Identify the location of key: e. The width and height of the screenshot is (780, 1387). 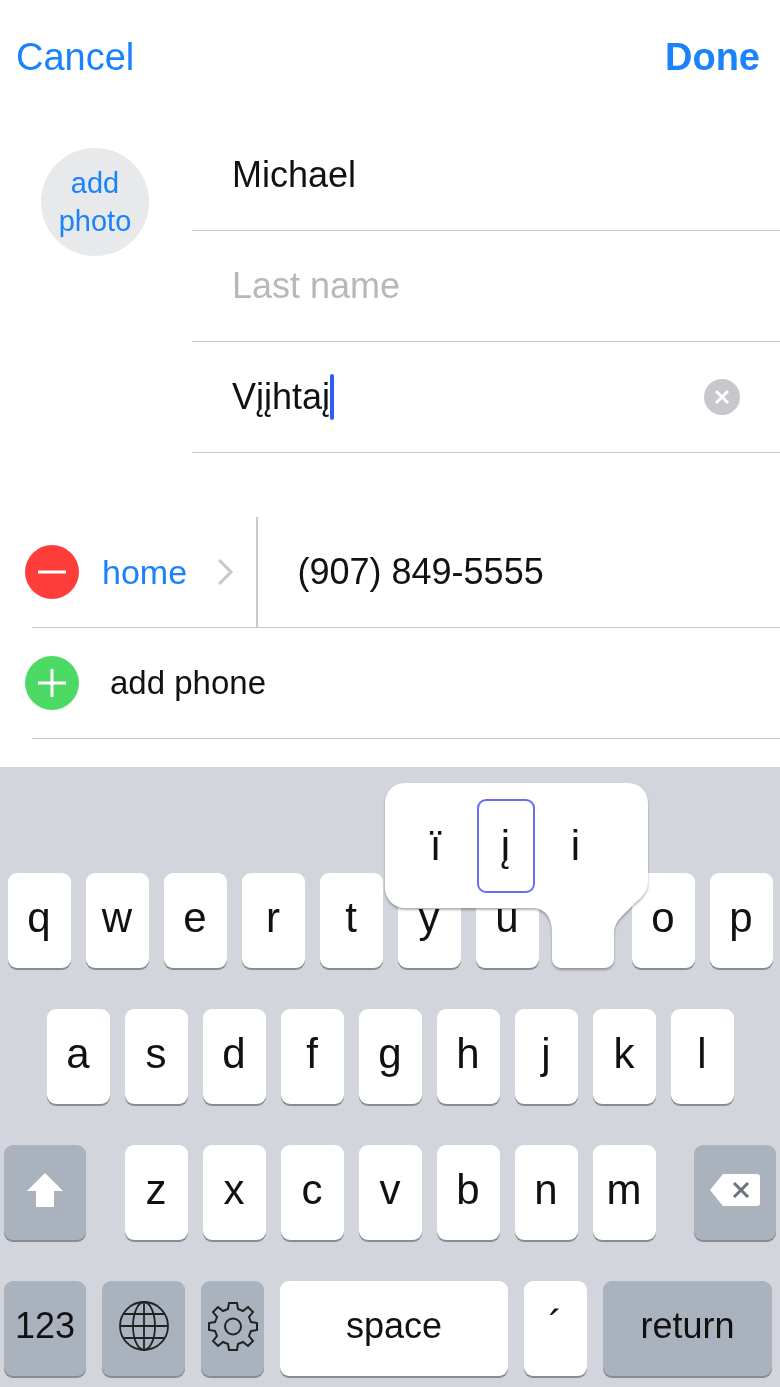
(195, 920).